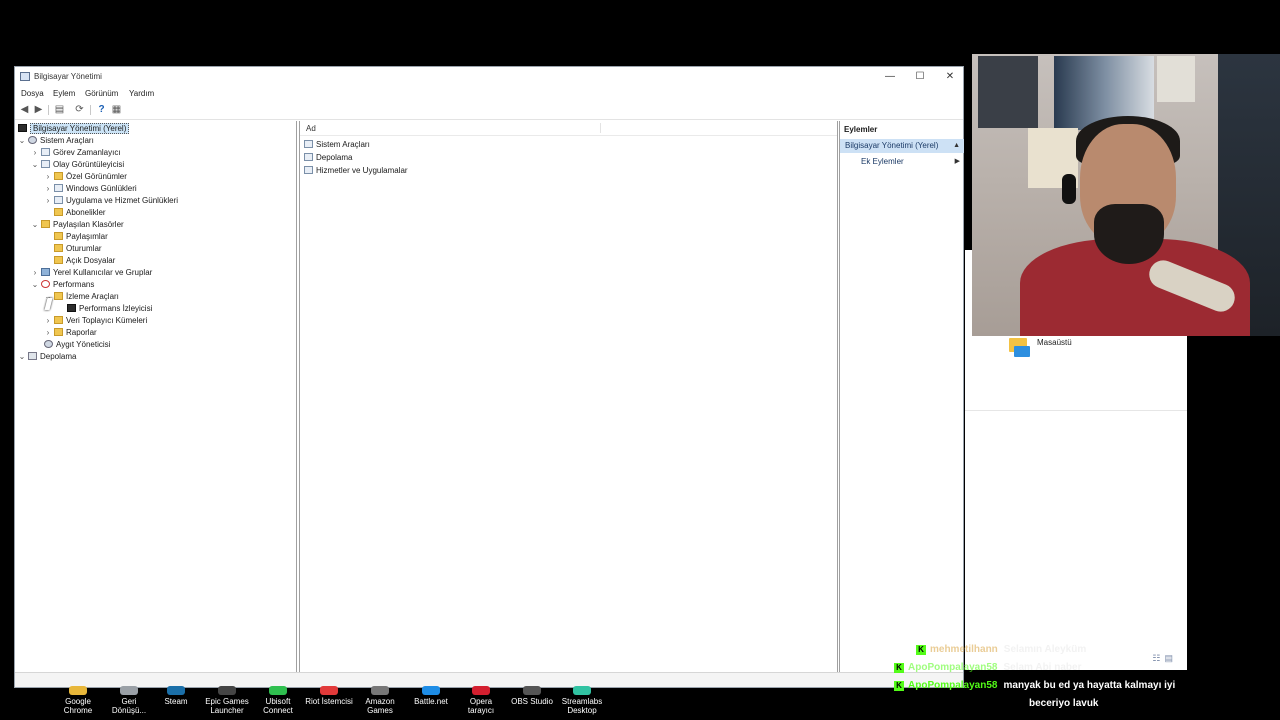 The width and height of the screenshot is (1280, 720). What do you see at coordinates (892, 145) in the screenshot?
I see `actions-section-label: Bilgisayar Yönetimi (Yerel)` at bounding box center [892, 145].